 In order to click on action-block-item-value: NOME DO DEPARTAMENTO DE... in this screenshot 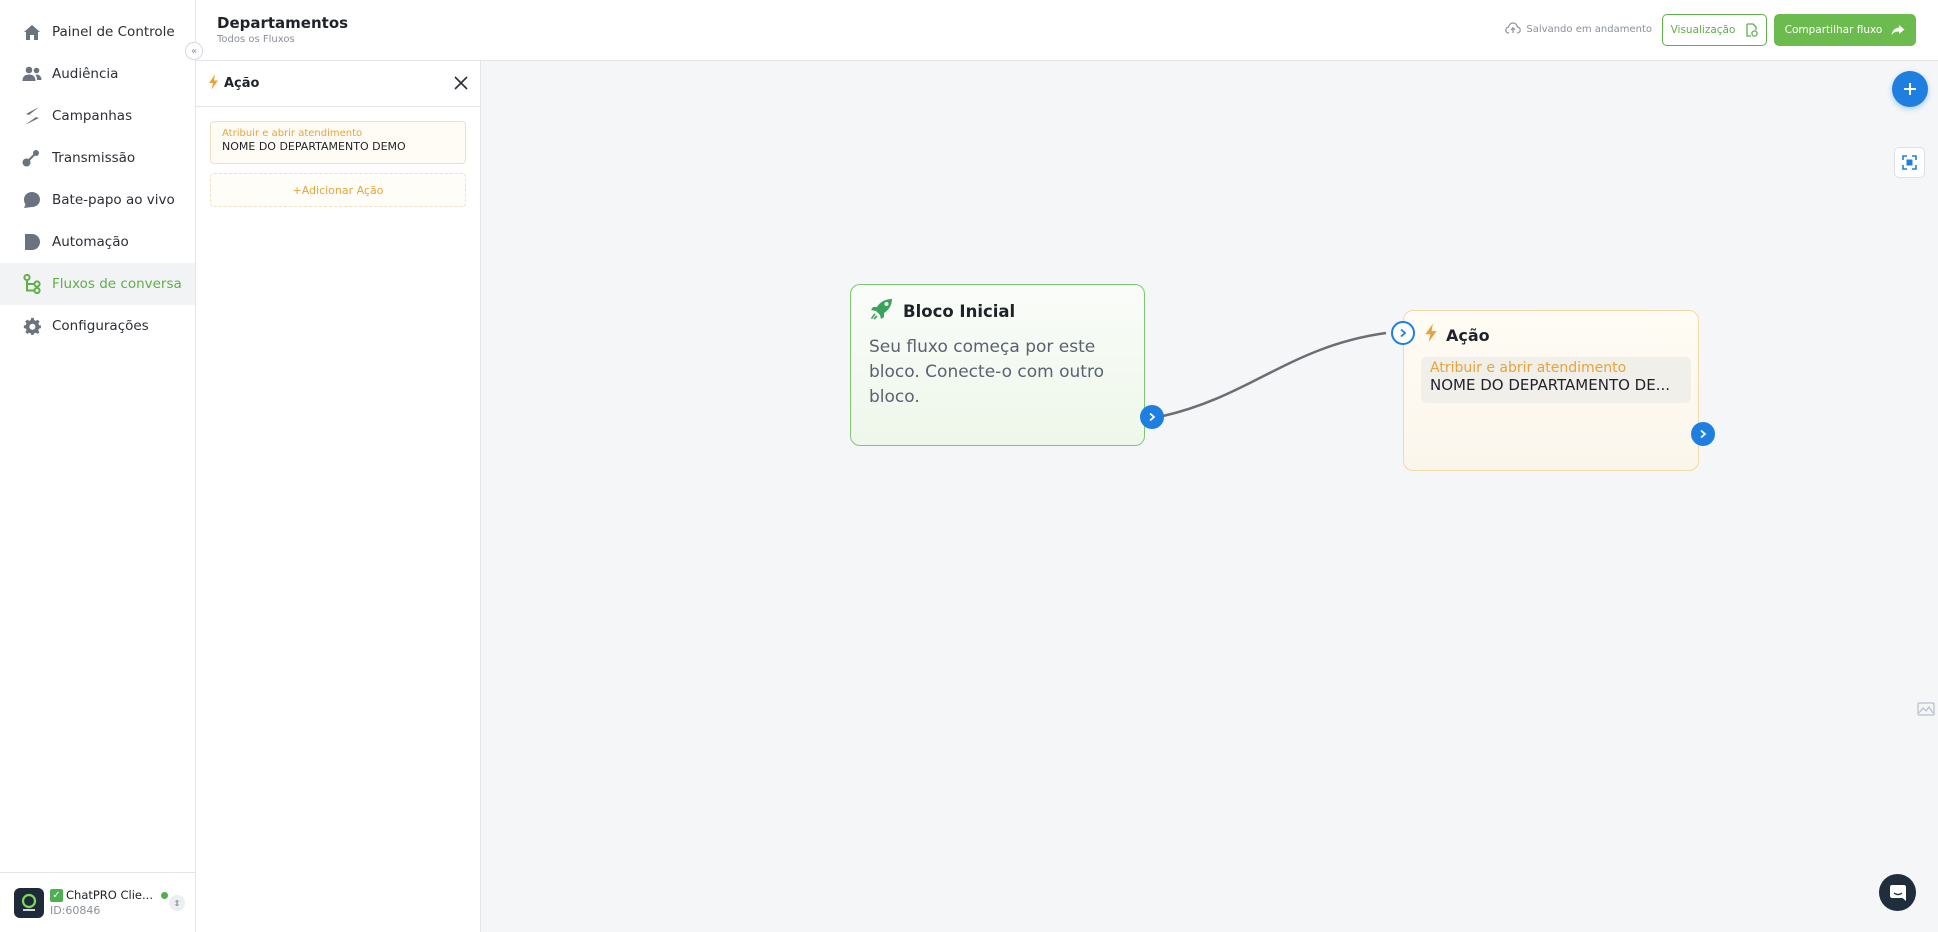, I will do `click(1550, 385)`.